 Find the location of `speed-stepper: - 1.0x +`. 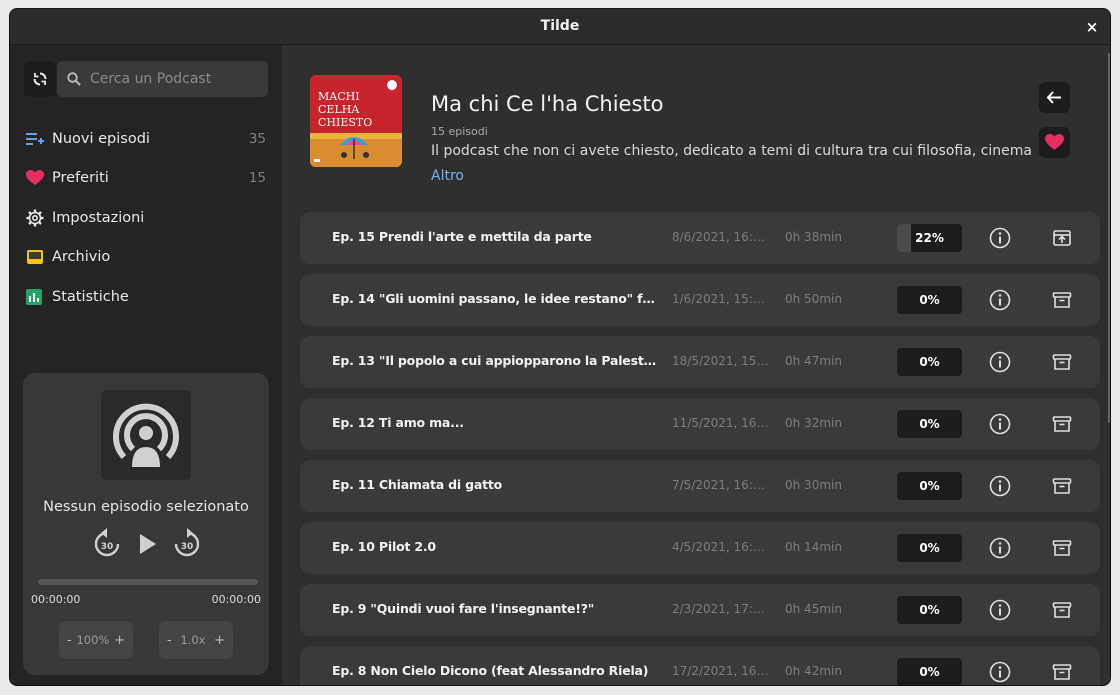

speed-stepper: - 1.0x + is located at coordinates (196, 640).